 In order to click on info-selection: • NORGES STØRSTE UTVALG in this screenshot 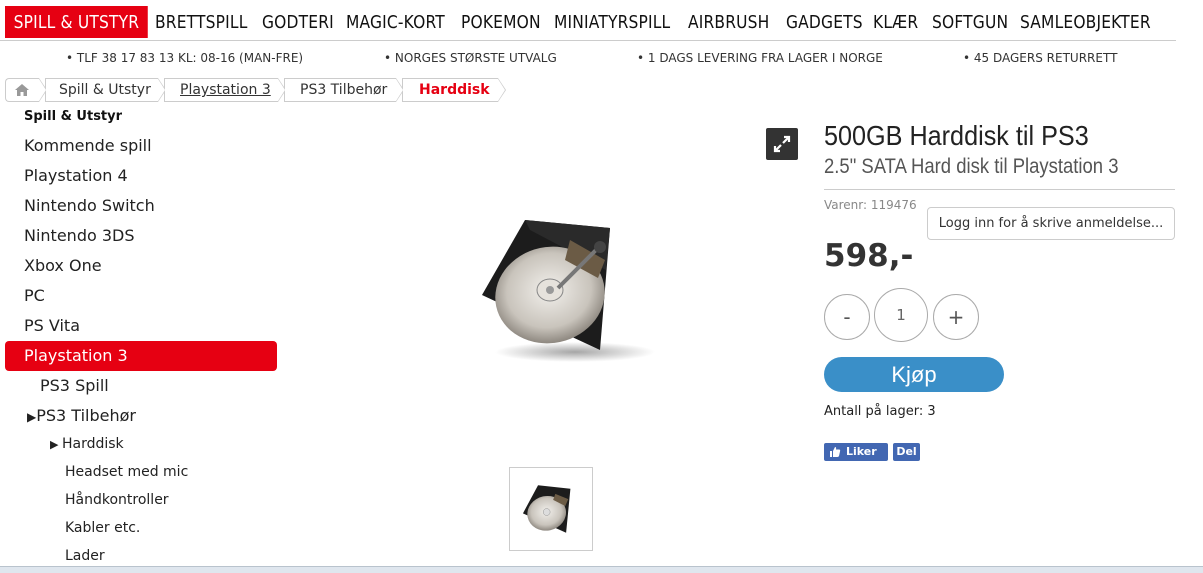, I will do `click(470, 58)`.